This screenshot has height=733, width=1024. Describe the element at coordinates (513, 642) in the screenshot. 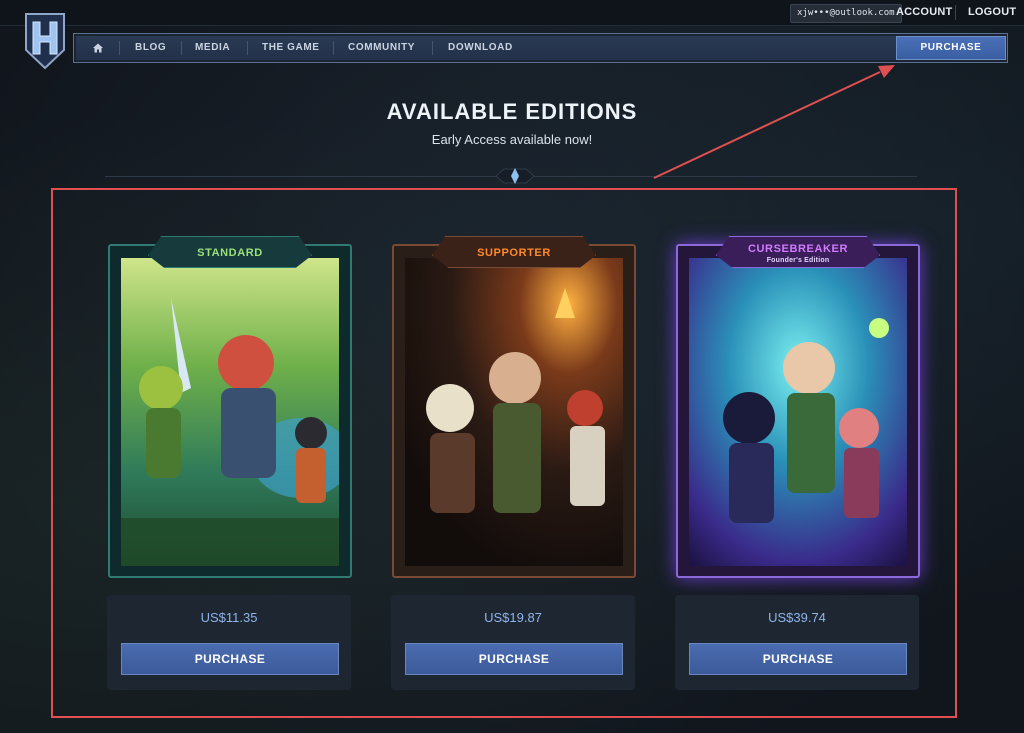

I see `price-panel-supporter: US$19.87 PURCHASE` at that location.